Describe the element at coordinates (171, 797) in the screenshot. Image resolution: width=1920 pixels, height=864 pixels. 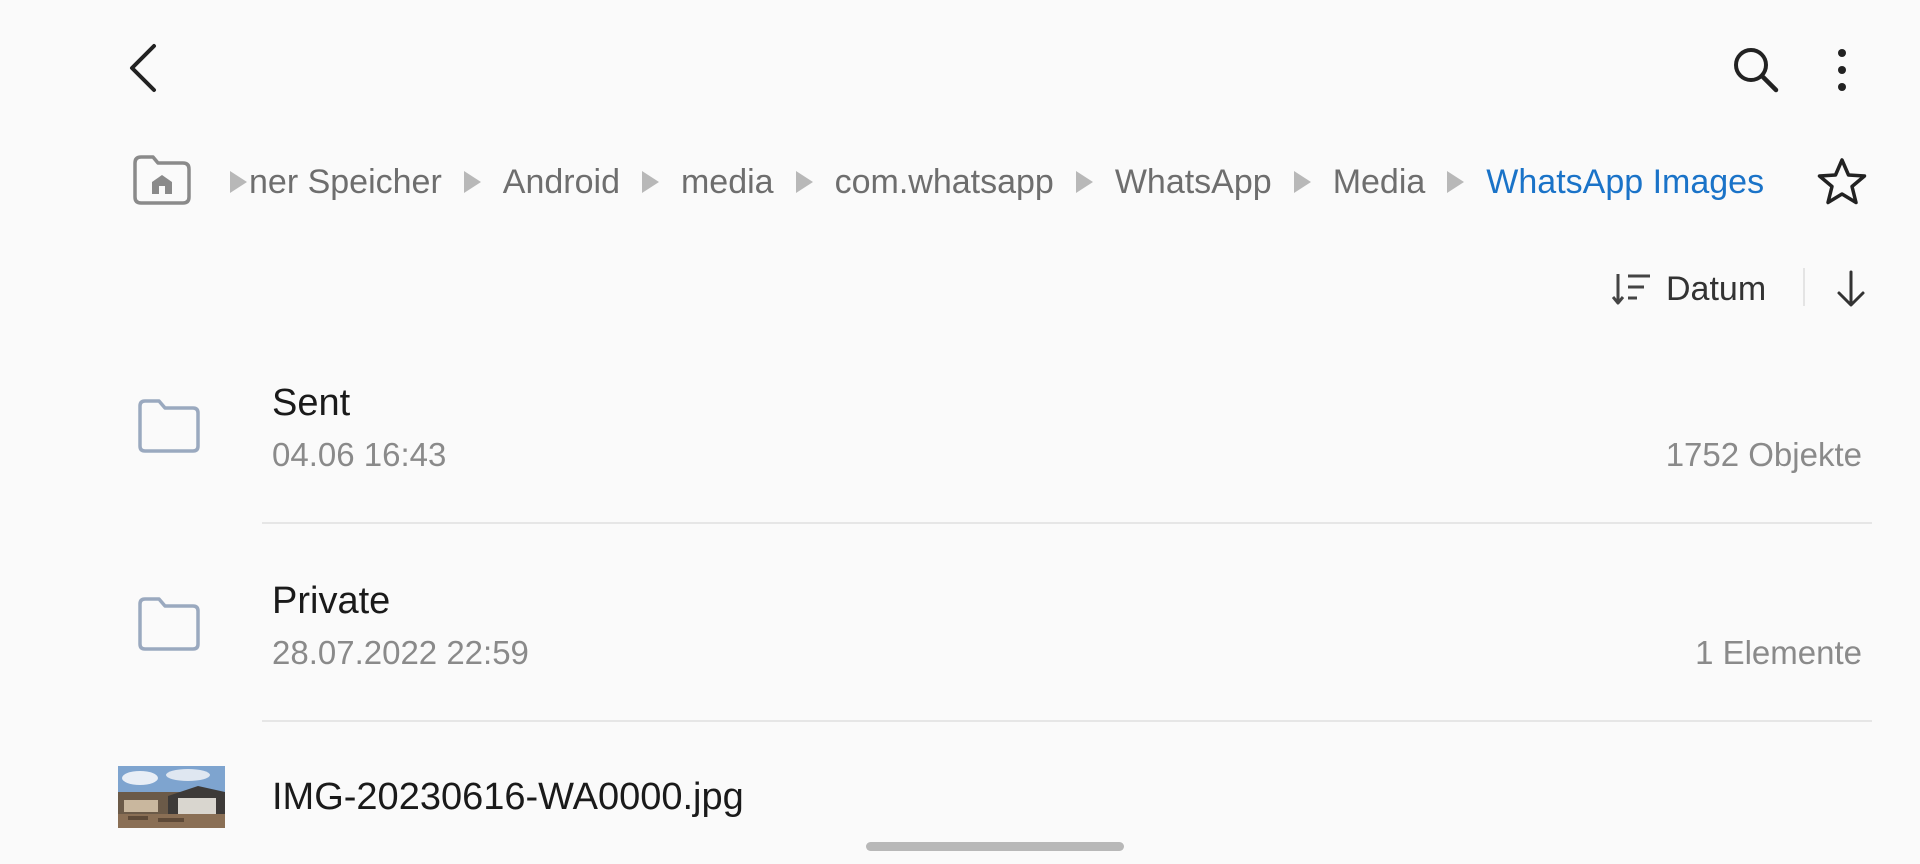
I see `image-thumbnail` at that location.